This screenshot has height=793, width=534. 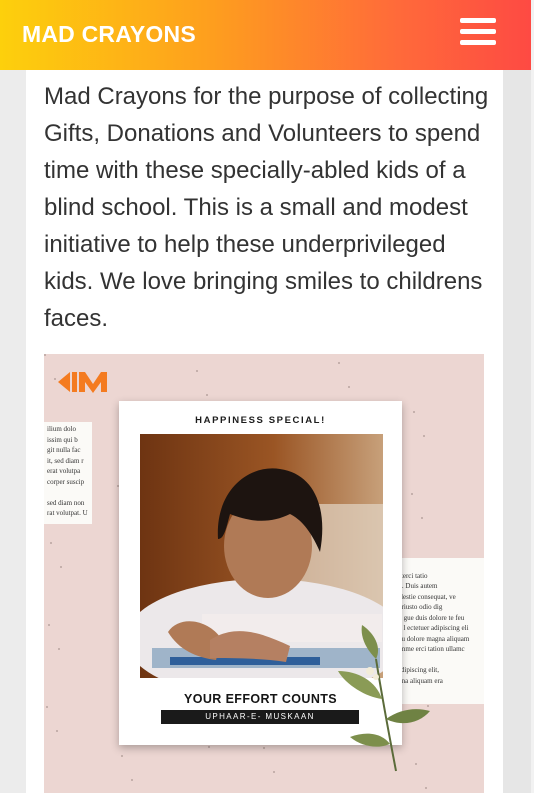 I want to click on clipping-line: rat volutpat. U, so click(x=67, y=513).